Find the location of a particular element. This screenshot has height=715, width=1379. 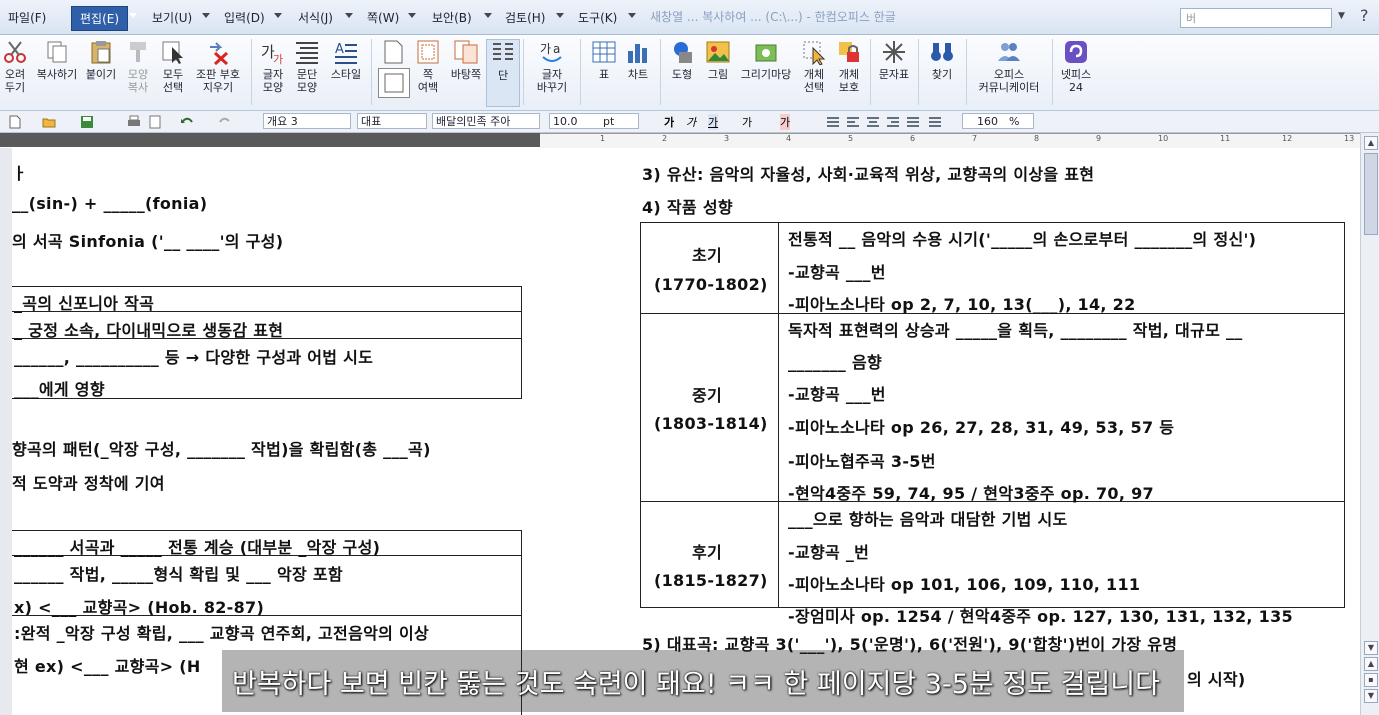

page-layout-button is located at coordinates (394, 68).